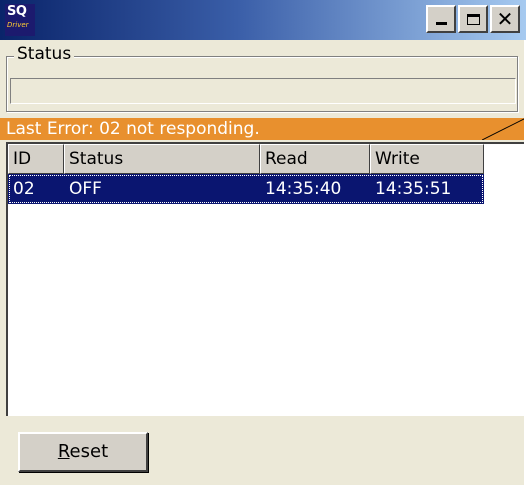 This screenshot has width=526, height=485. I want to click on close-button: ✕, so click(505, 19).